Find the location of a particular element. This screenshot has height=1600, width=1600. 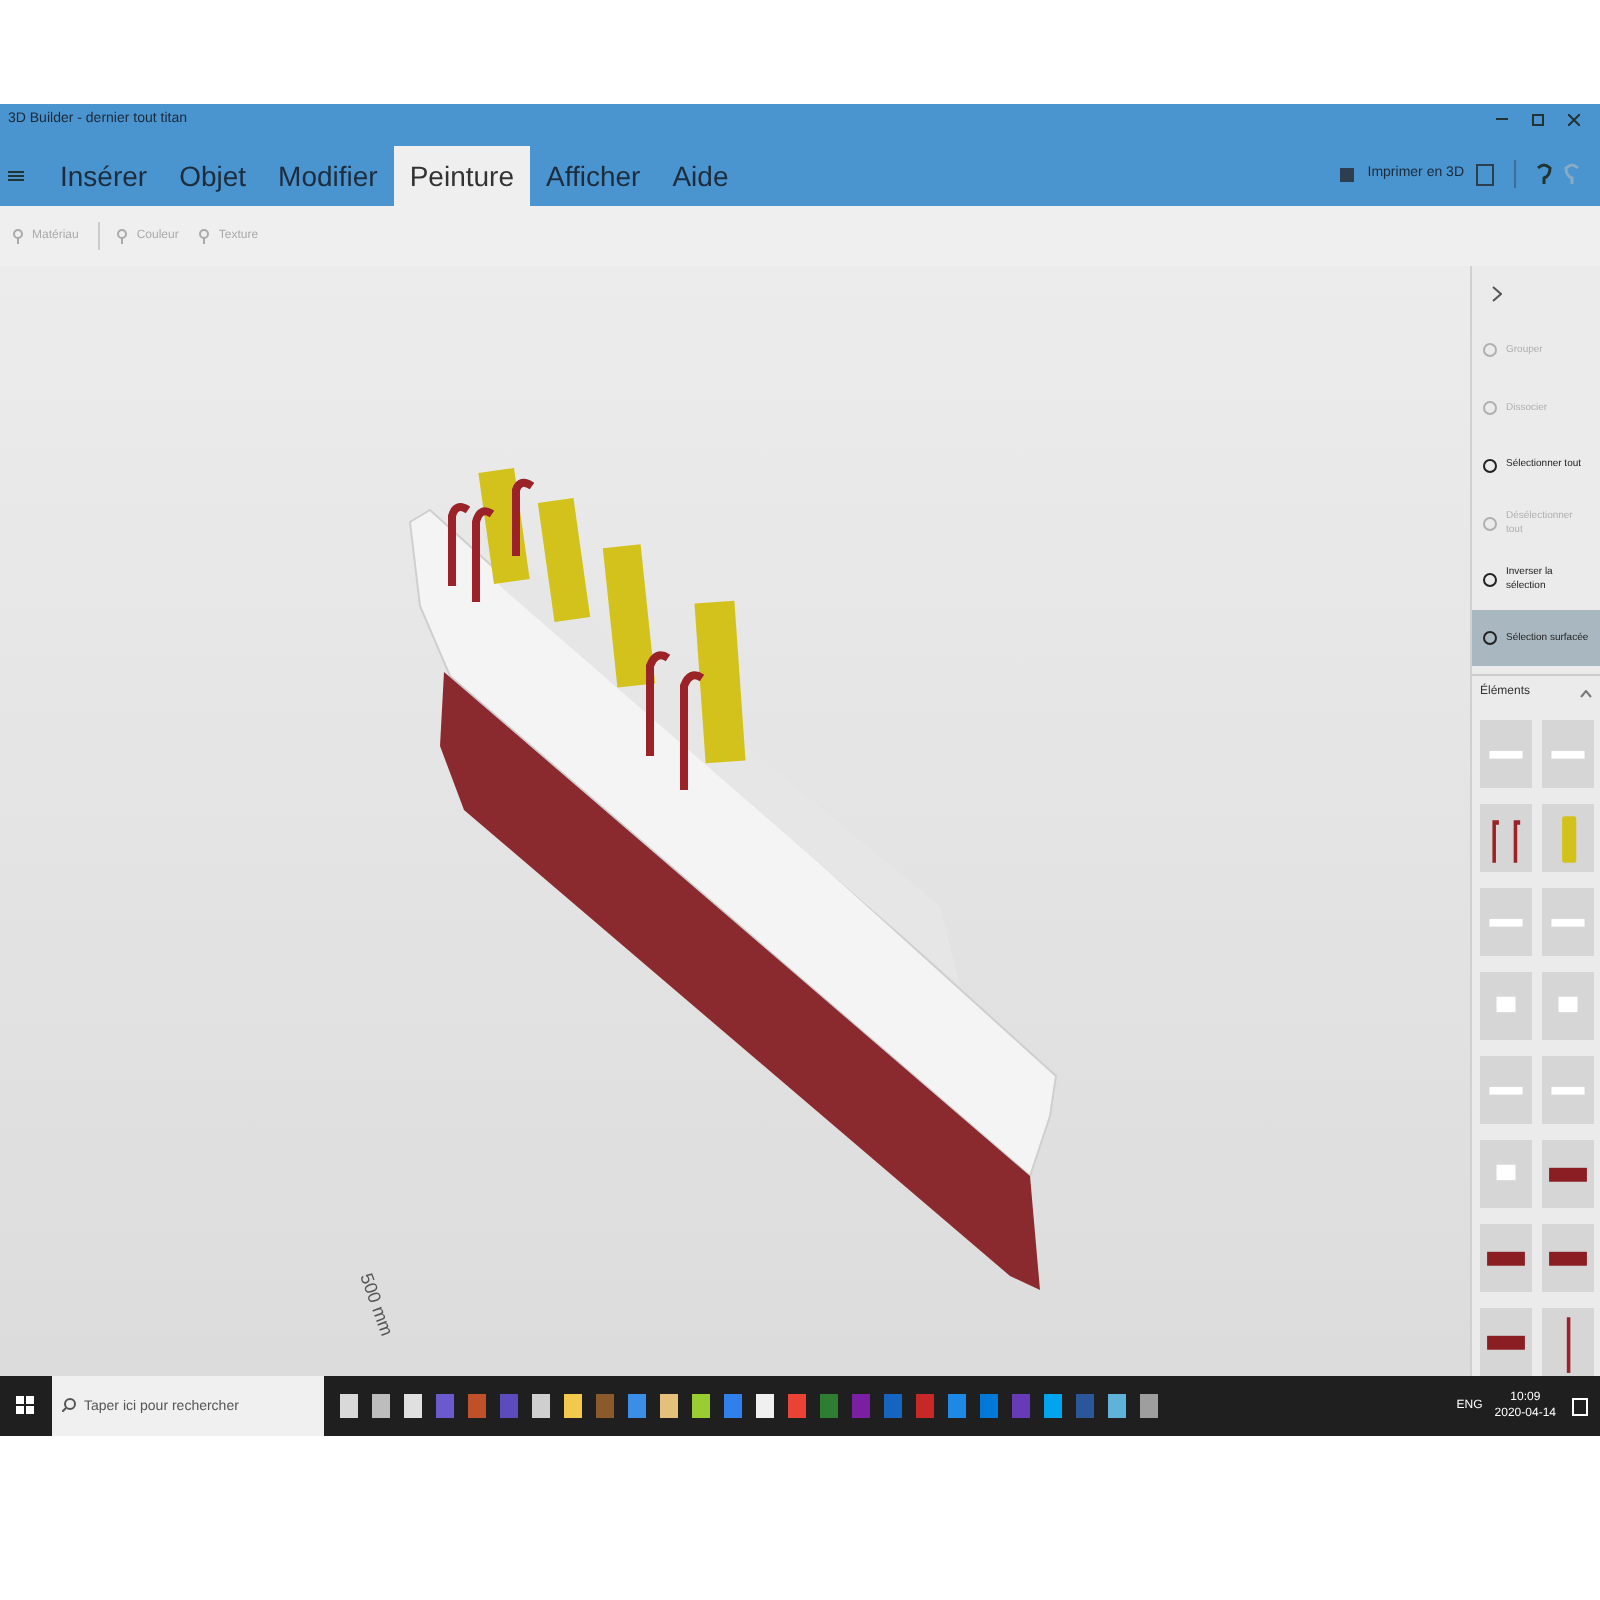

windows-start-icon is located at coordinates (26, 1406).